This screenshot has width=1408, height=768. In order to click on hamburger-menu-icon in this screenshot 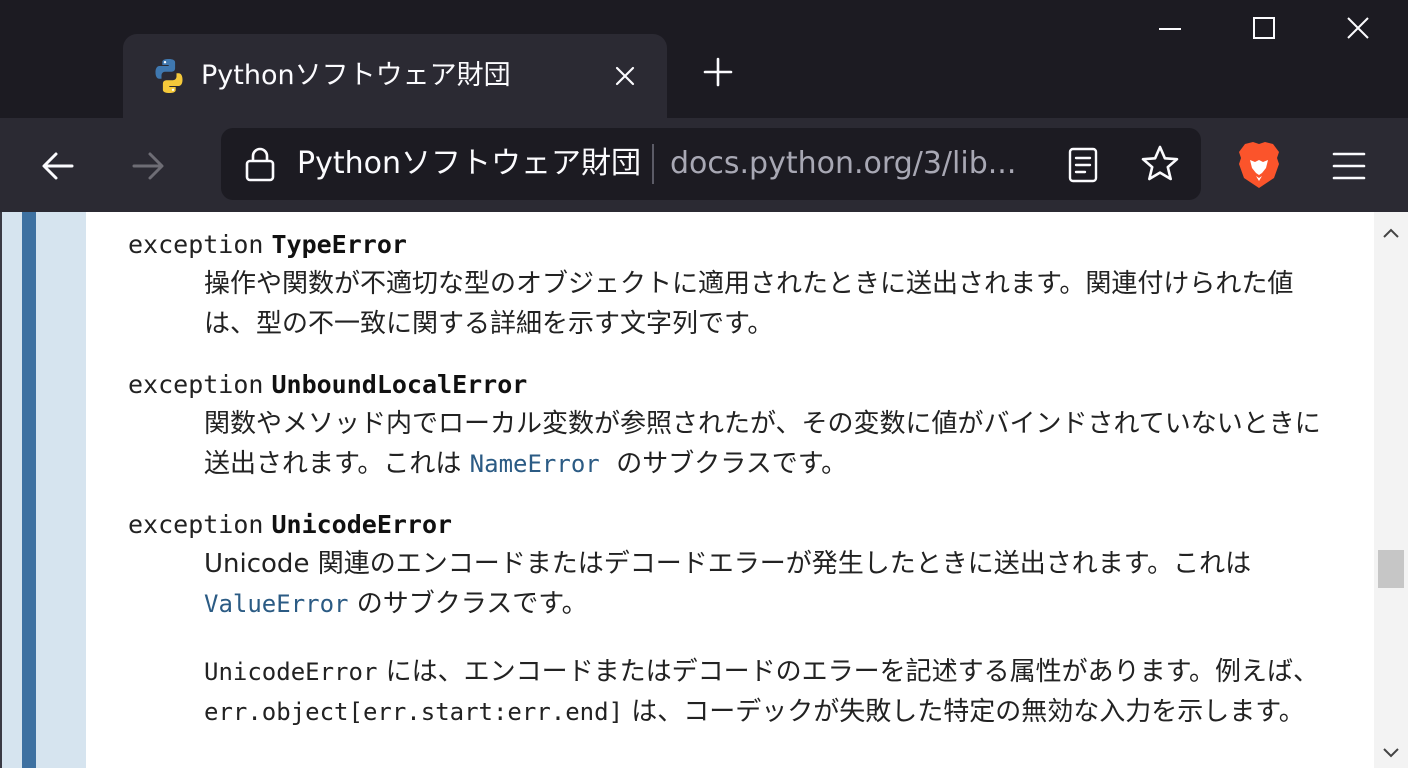, I will do `click(1349, 166)`.